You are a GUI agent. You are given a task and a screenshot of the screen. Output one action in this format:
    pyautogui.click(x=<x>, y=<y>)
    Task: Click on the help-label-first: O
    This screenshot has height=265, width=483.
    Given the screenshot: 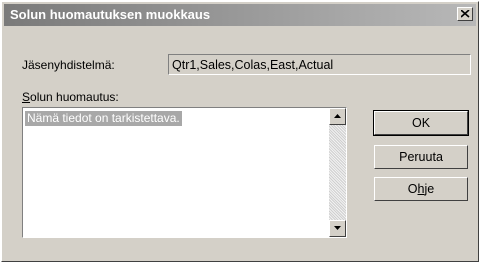 What is the action you would take?
    pyautogui.click(x=412, y=189)
    